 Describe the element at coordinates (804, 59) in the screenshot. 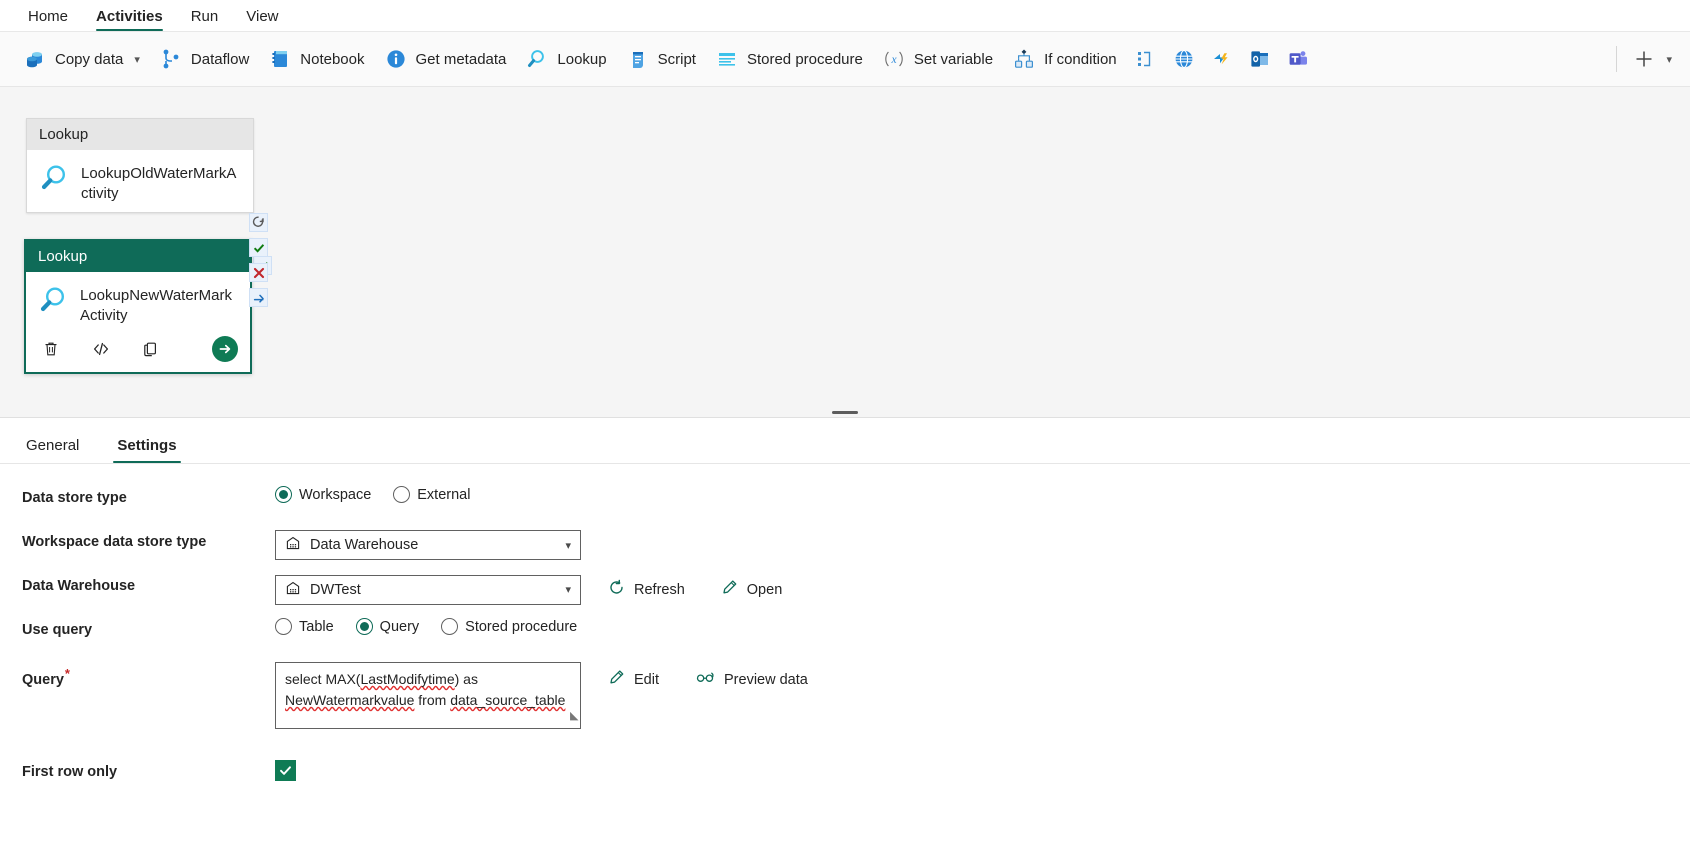

I see `stored-procedure-label: Stored procedure` at that location.